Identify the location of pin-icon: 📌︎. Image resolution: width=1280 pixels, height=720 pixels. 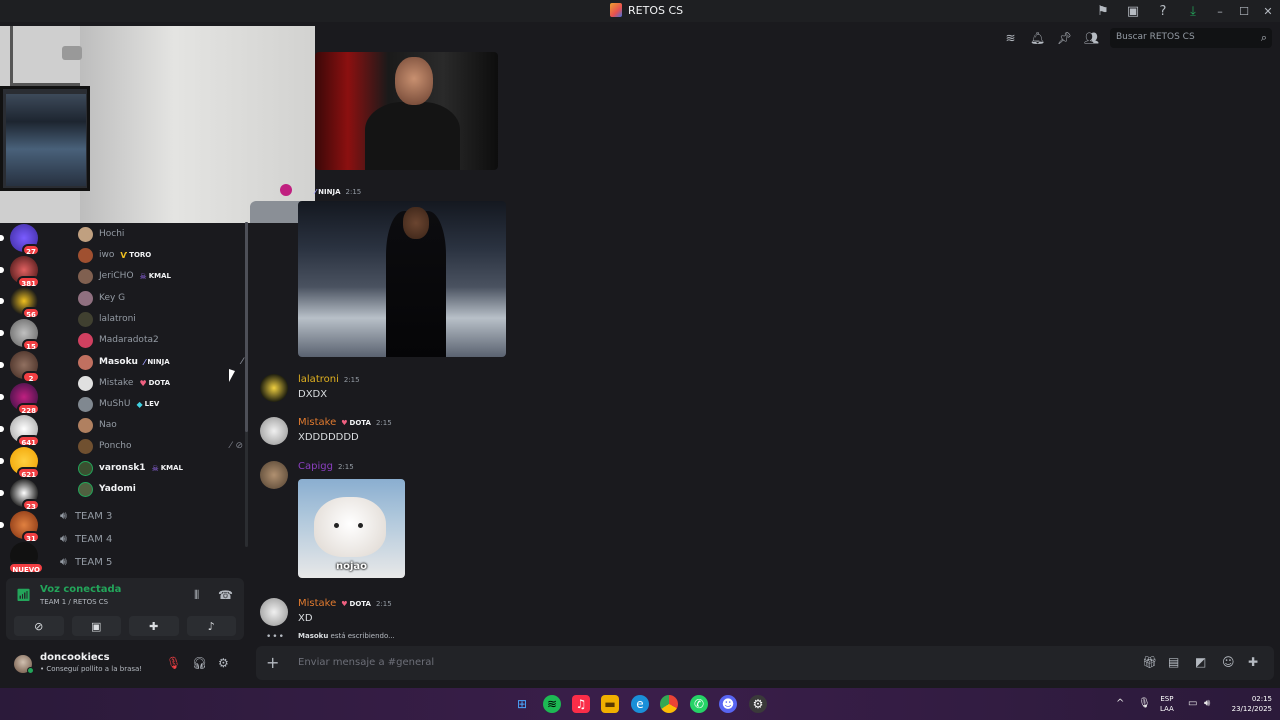
(1064, 38).